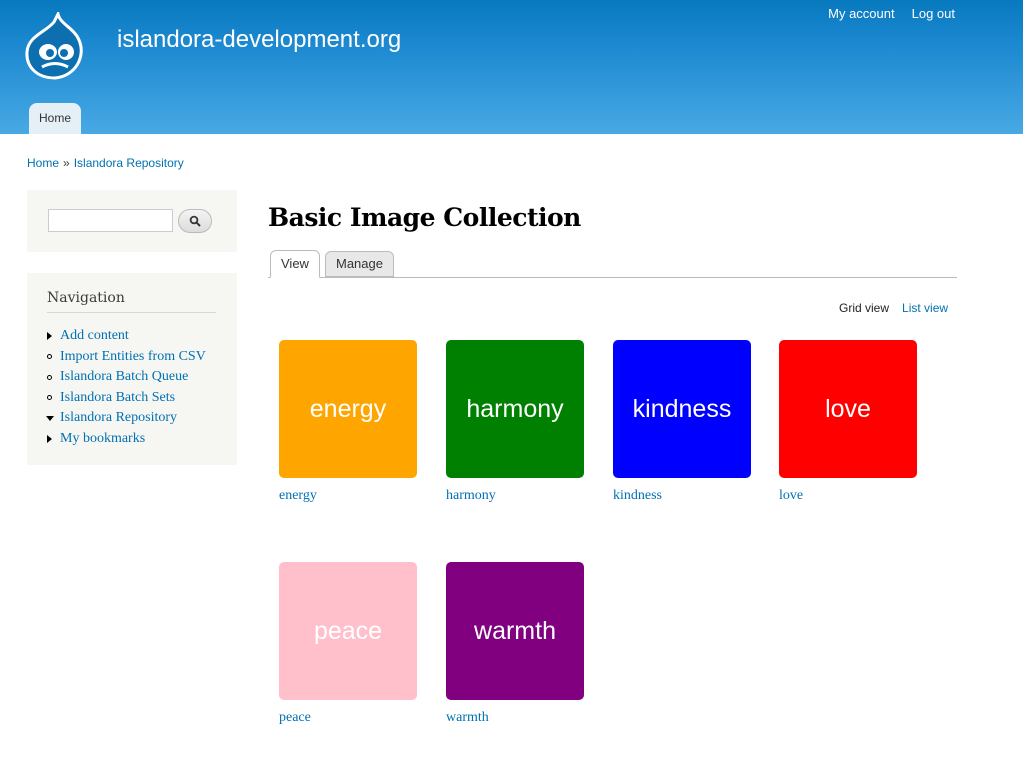 The height and width of the screenshot is (766, 1023). Describe the element at coordinates (861, 13) in the screenshot. I see `my-account-link: My account` at that location.